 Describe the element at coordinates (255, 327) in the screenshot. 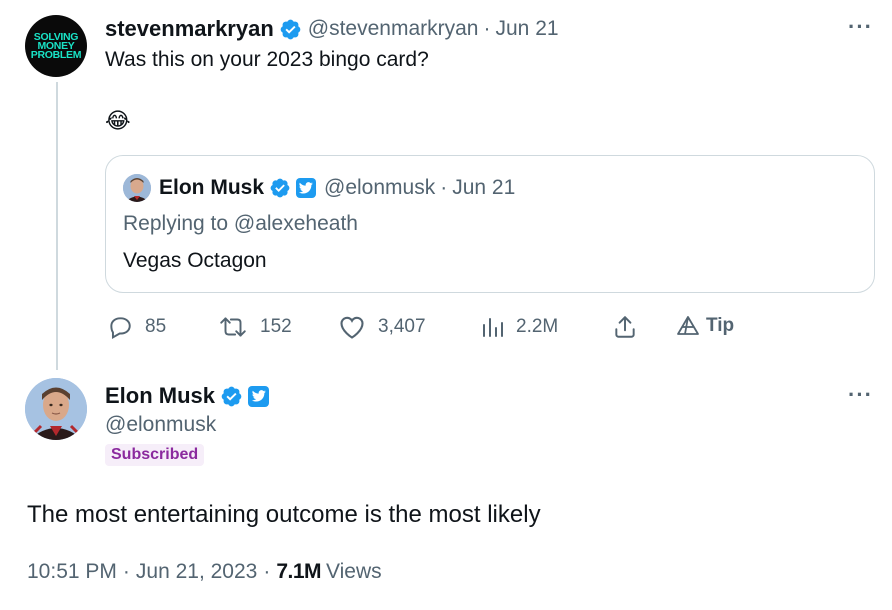

I see `retweet-button: 152` at that location.